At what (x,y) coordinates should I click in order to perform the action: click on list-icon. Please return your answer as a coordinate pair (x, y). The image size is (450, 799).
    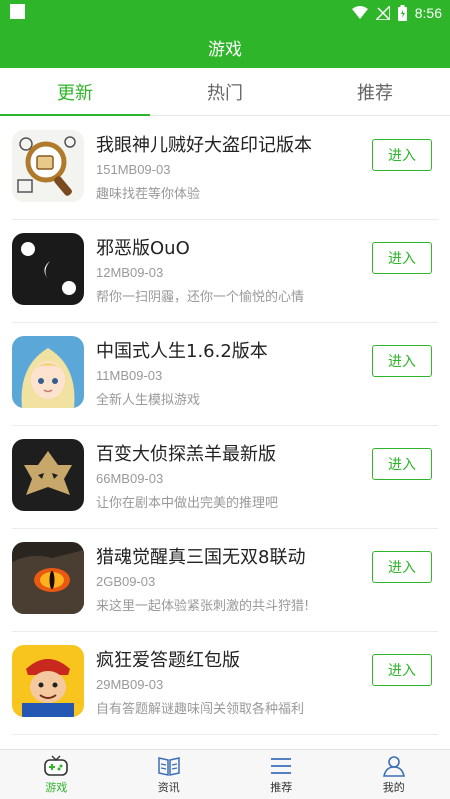
    Looking at the image, I should click on (281, 765).